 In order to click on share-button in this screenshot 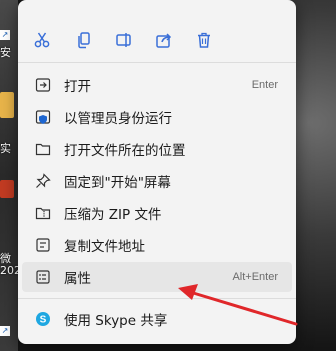, I will do `click(164, 40)`.